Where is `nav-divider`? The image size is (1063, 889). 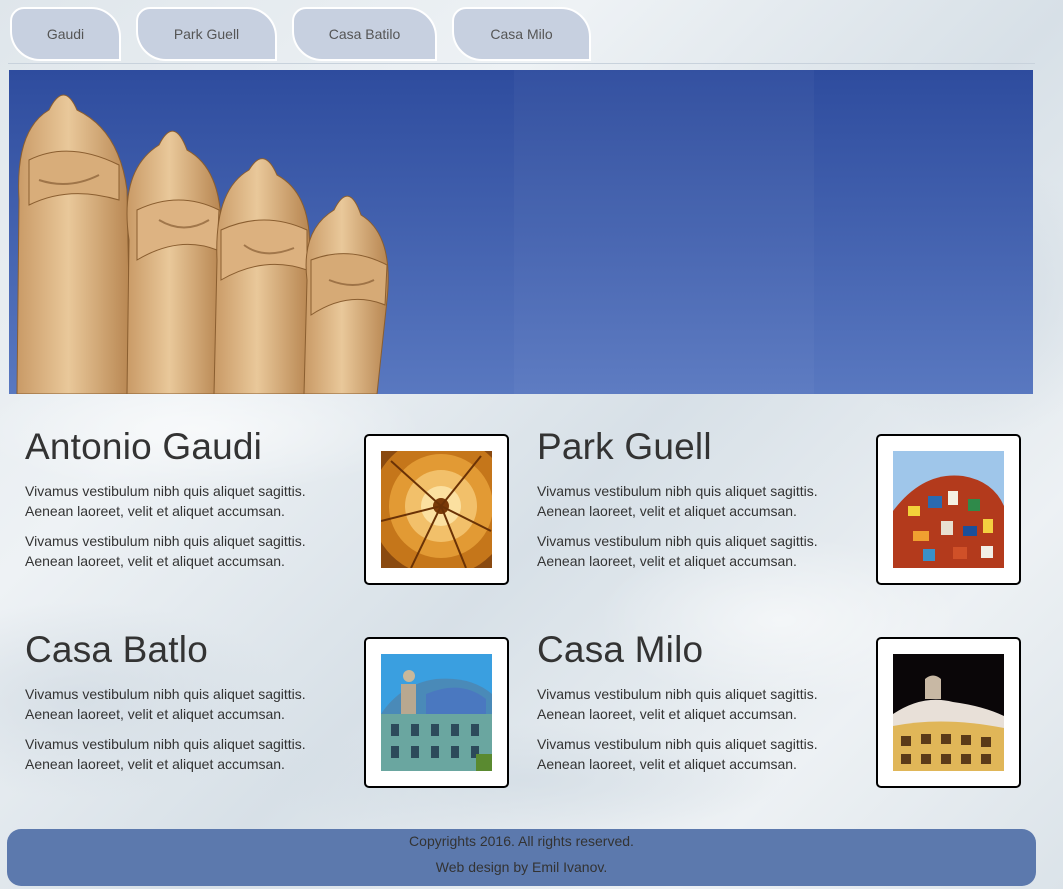
nav-divider is located at coordinates (521, 63).